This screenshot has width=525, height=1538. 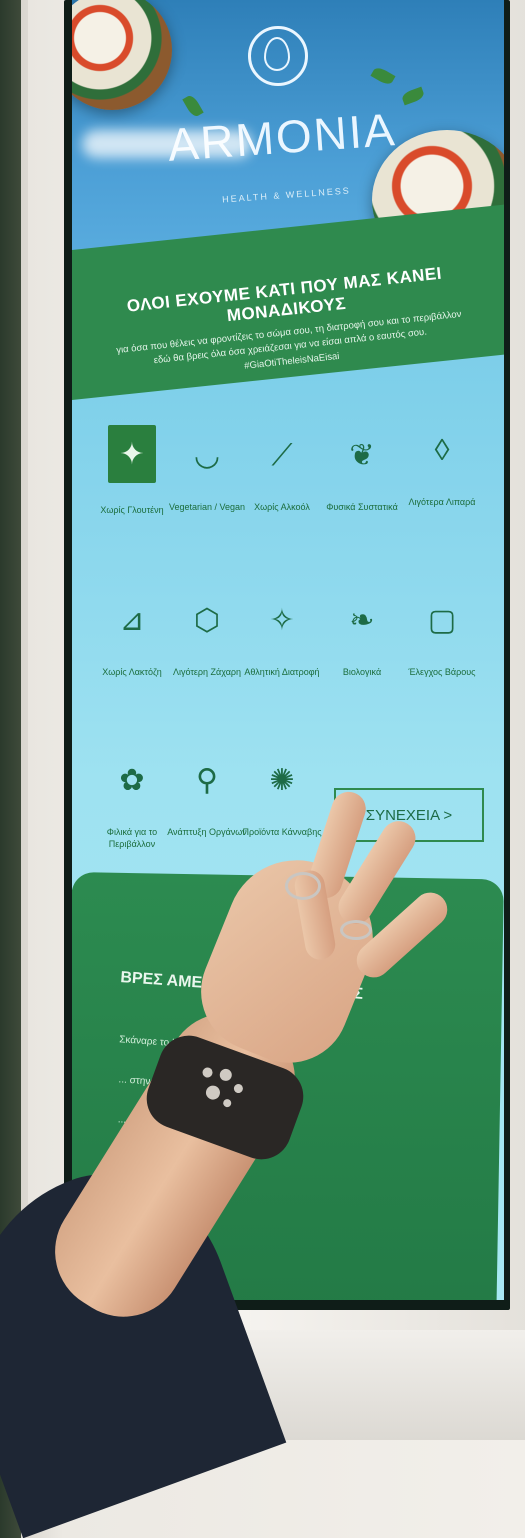 What do you see at coordinates (207, 780) in the screenshot?
I see `growth-icon: ⚲` at bounding box center [207, 780].